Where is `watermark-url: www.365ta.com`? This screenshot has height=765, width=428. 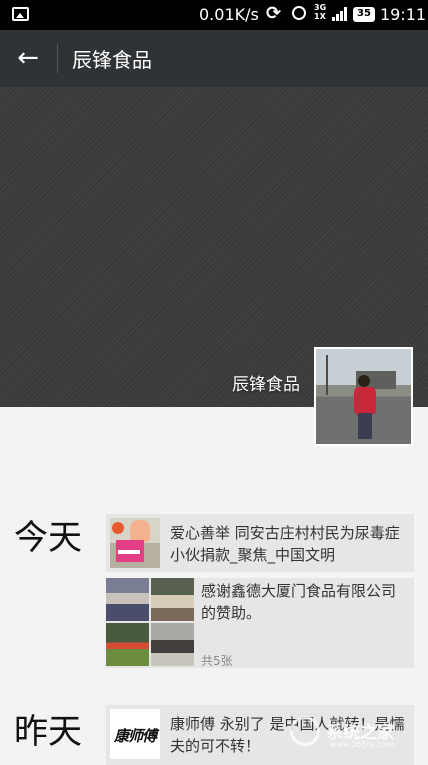
watermark-url: www.365ta.com is located at coordinates (362, 744).